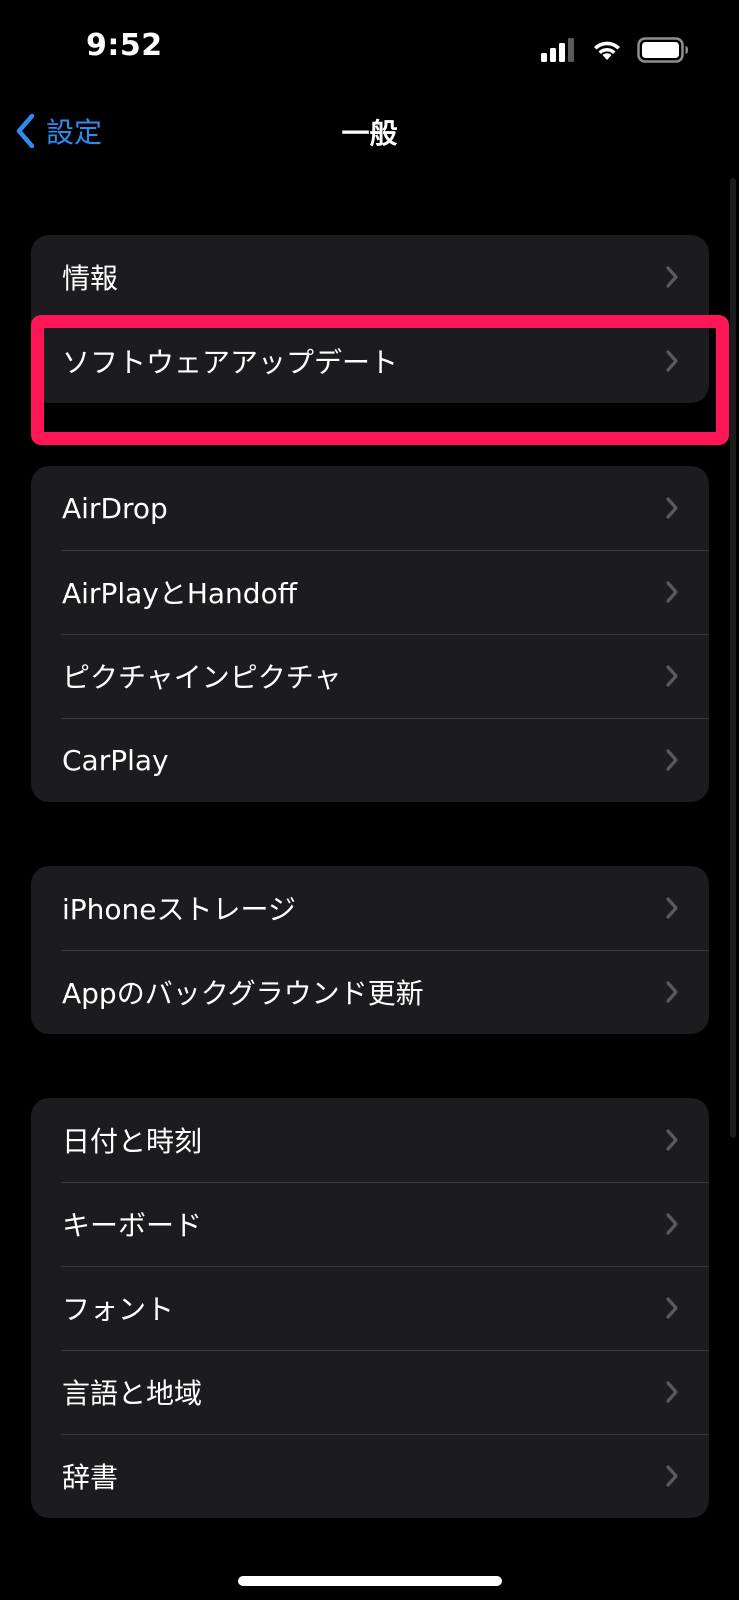 Image resolution: width=739 pixels, height=1600 pixels. What do you see at coordinates (179, 593) in the screenshot?
I see `list-item-label: AirPlayとHandoff` at bounding box center [179, 593].